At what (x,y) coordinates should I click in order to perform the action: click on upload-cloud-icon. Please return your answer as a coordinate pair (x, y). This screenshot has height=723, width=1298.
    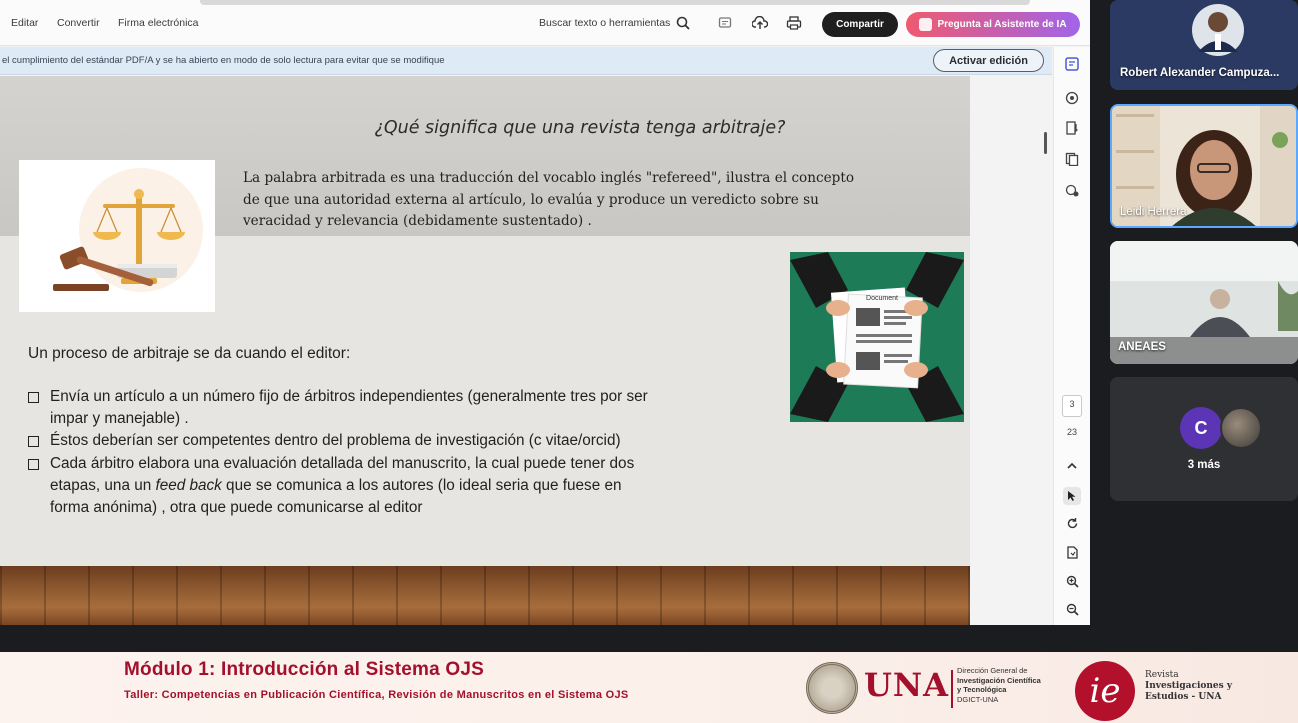
    Looking at the image, I should click on (760, 23).